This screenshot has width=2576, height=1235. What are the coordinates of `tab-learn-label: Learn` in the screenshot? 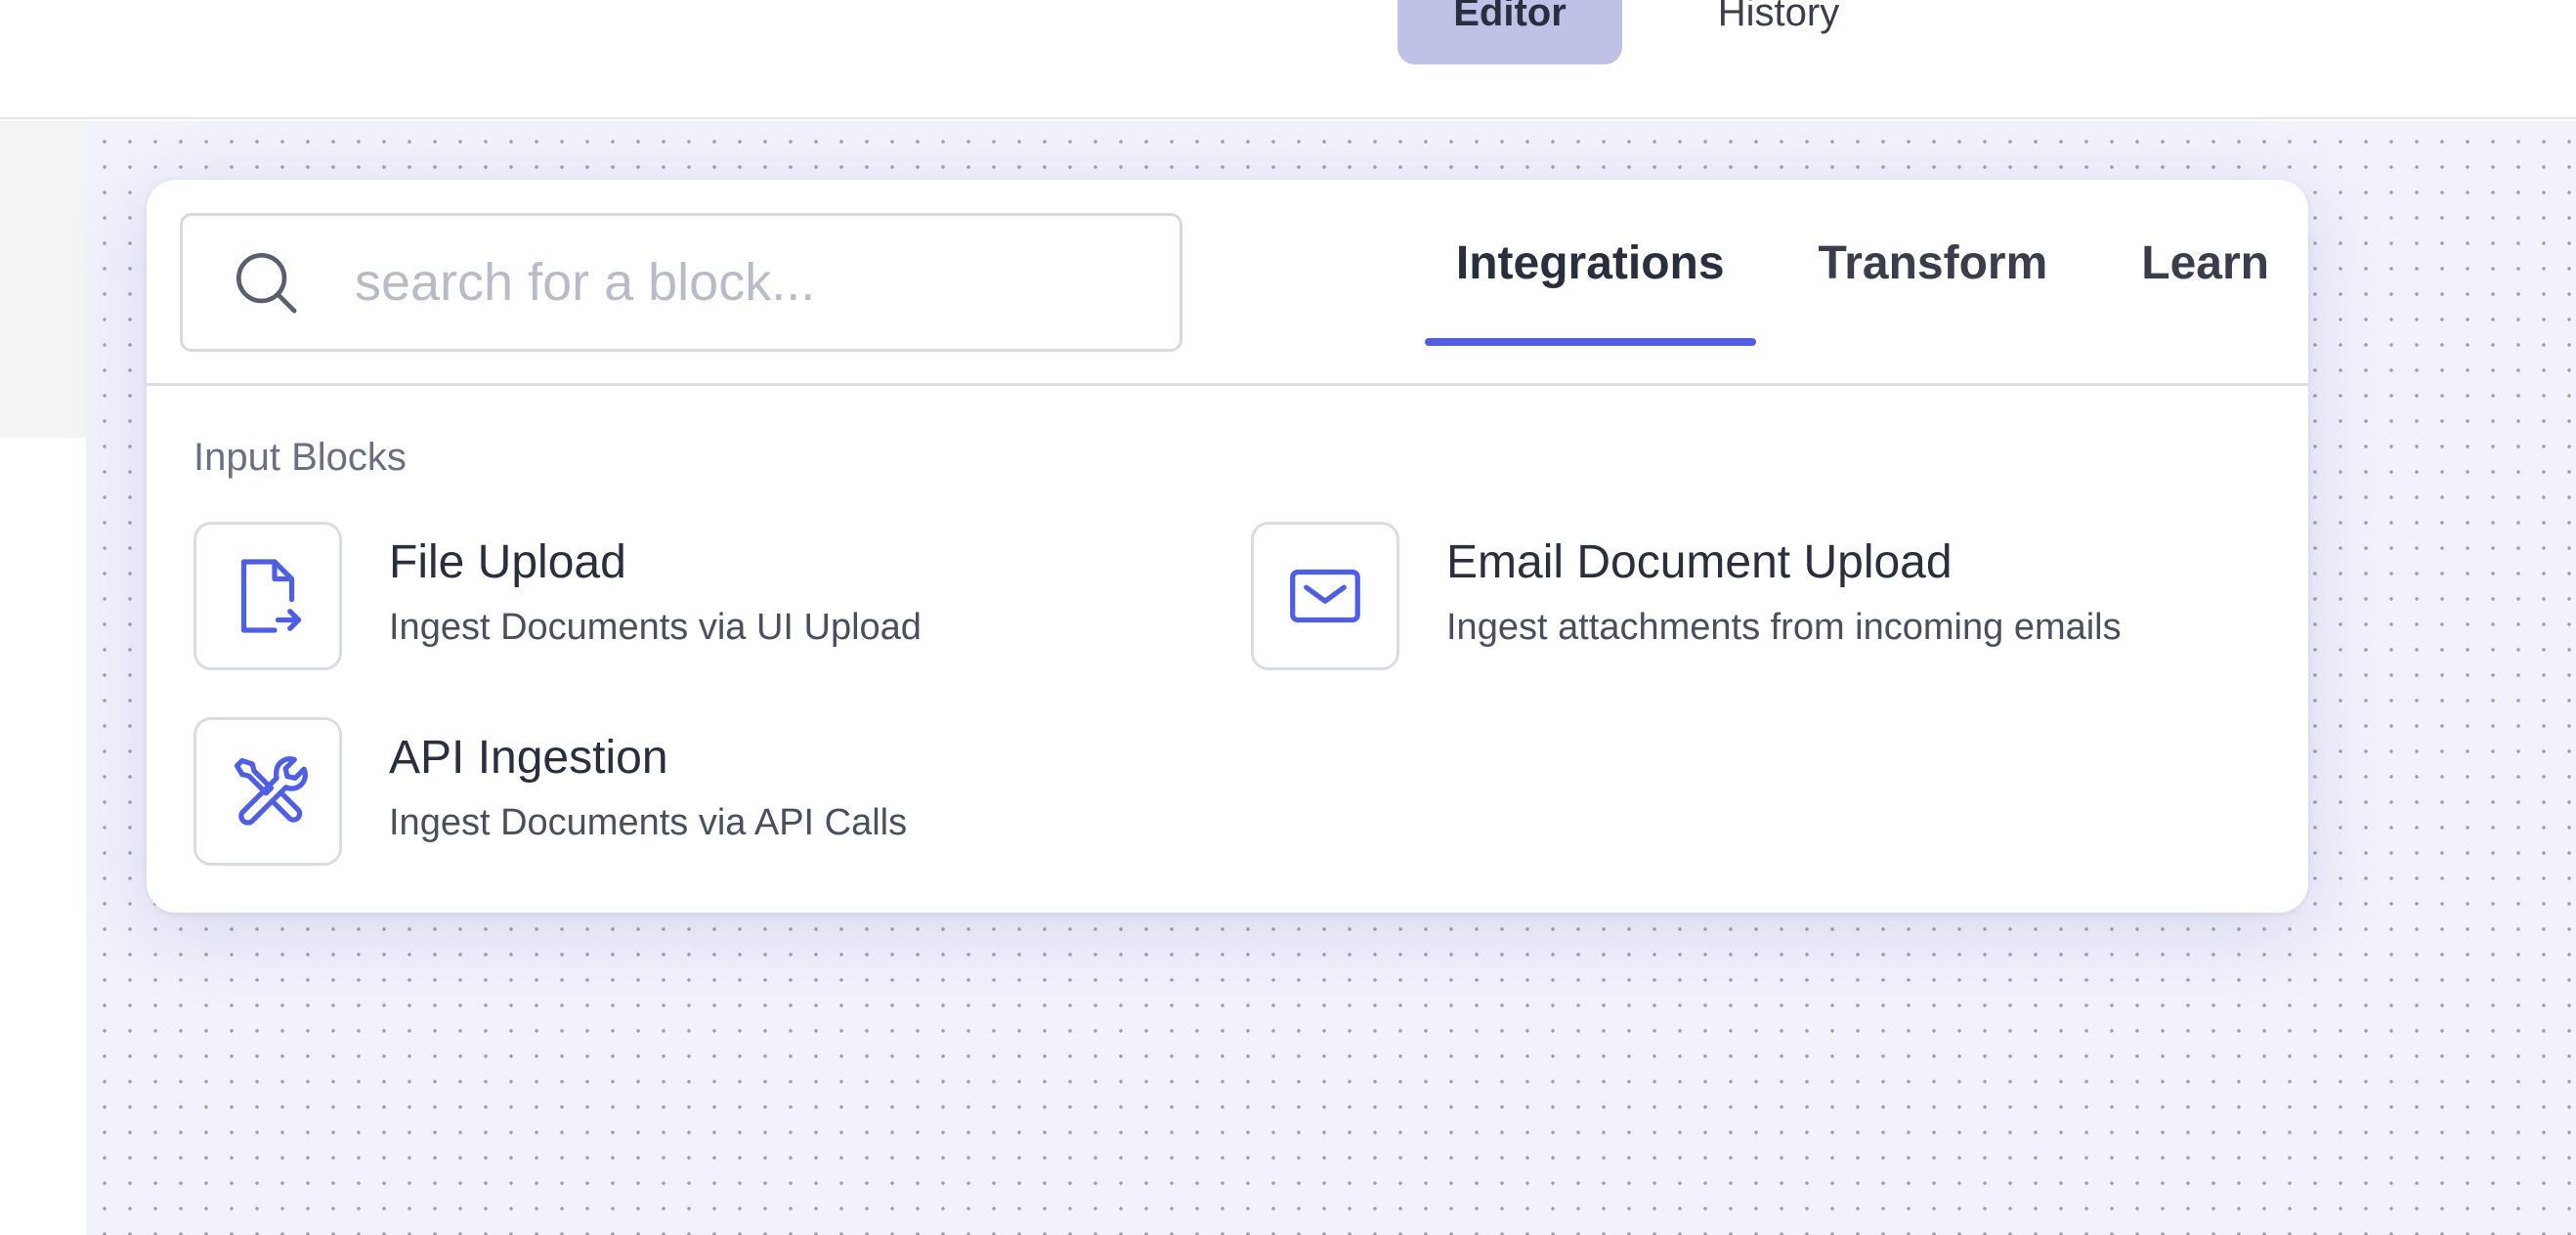 It's located at (2205, 263).